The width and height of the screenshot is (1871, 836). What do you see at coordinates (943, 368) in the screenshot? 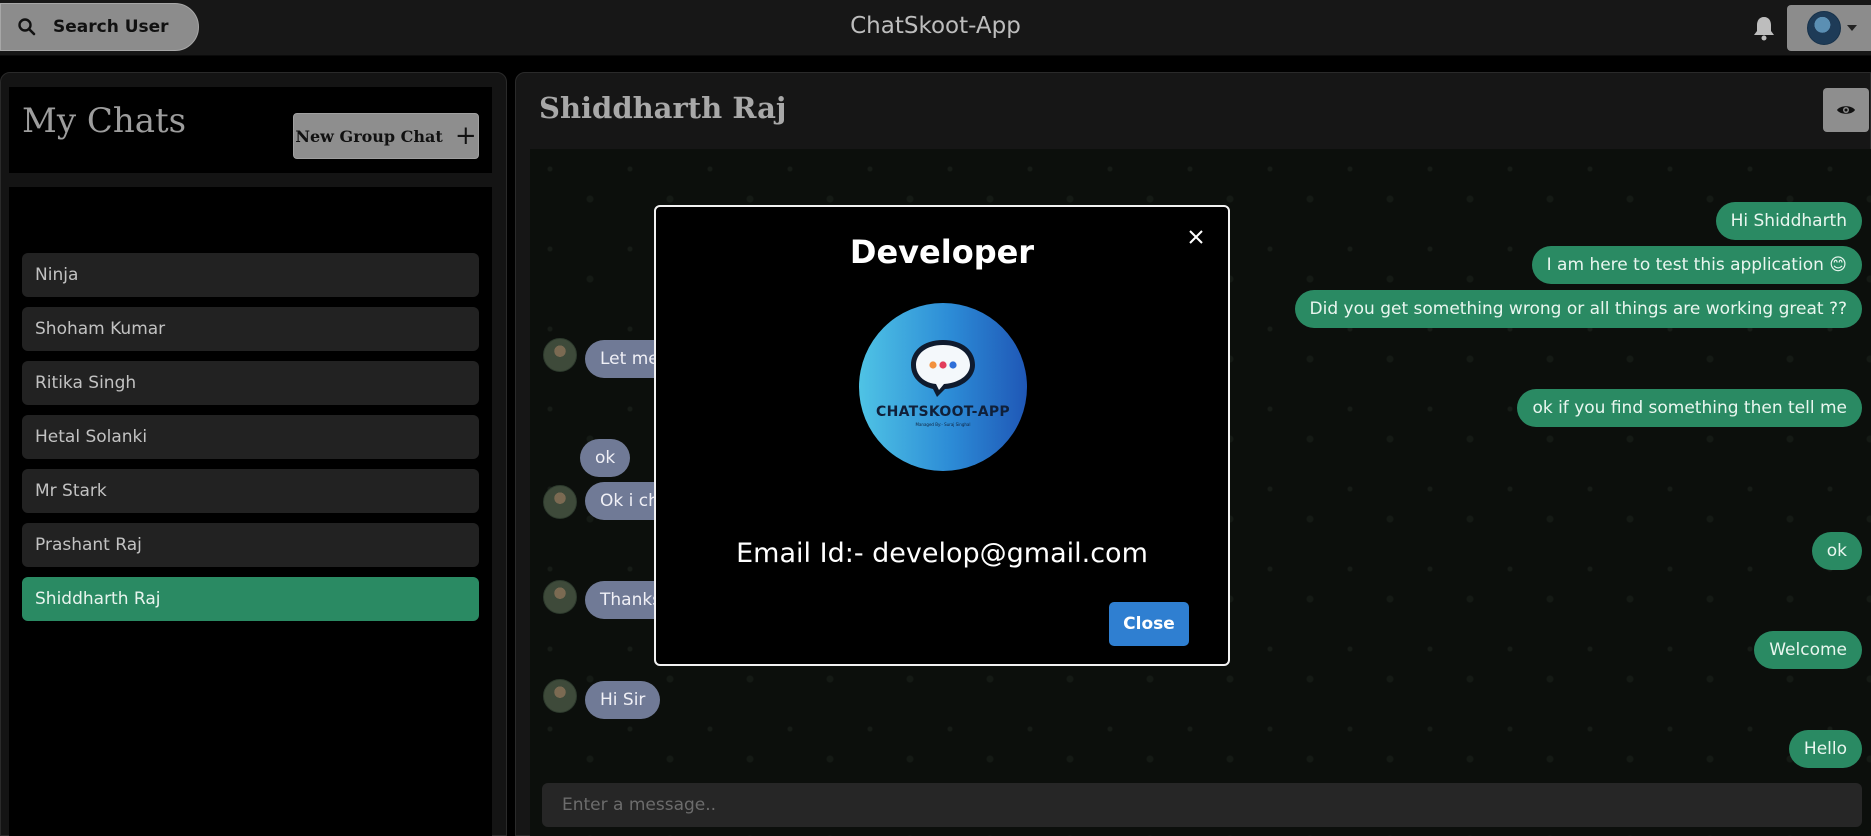
I see `chat-bubble-icon` at bounding box center [943, 368].